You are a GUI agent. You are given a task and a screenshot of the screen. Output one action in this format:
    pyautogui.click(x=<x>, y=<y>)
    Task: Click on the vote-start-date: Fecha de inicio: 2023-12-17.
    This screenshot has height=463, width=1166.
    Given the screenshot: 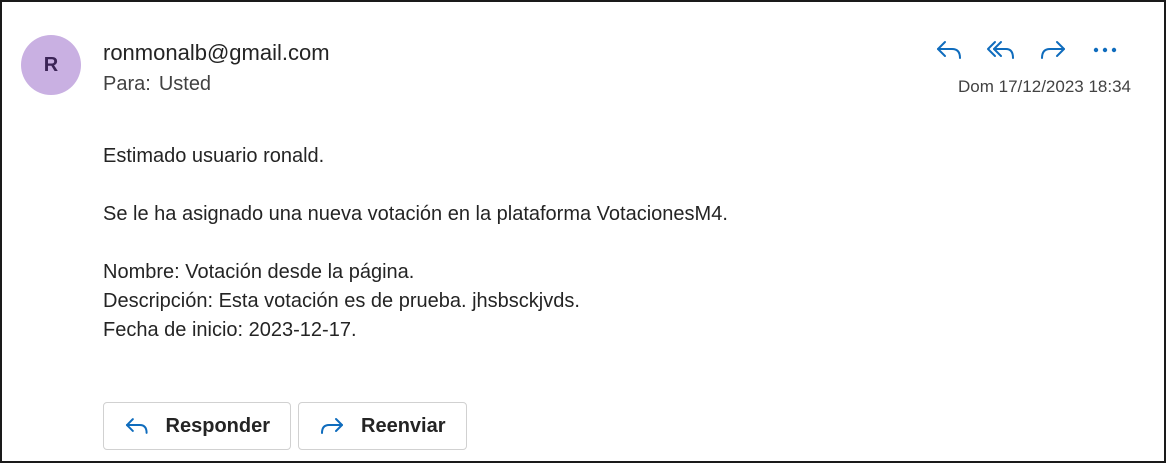 What is the action you would take?
    pyautogui.click(x=230, y=330)
    